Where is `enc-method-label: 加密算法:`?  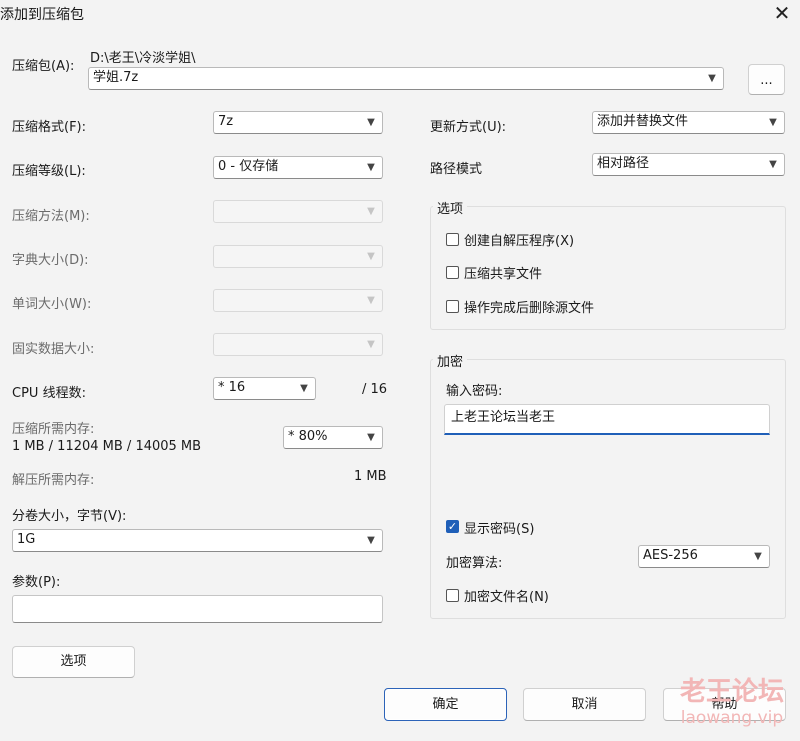 enc-method-label: 加密算法: is located at coordinates (474, 563).